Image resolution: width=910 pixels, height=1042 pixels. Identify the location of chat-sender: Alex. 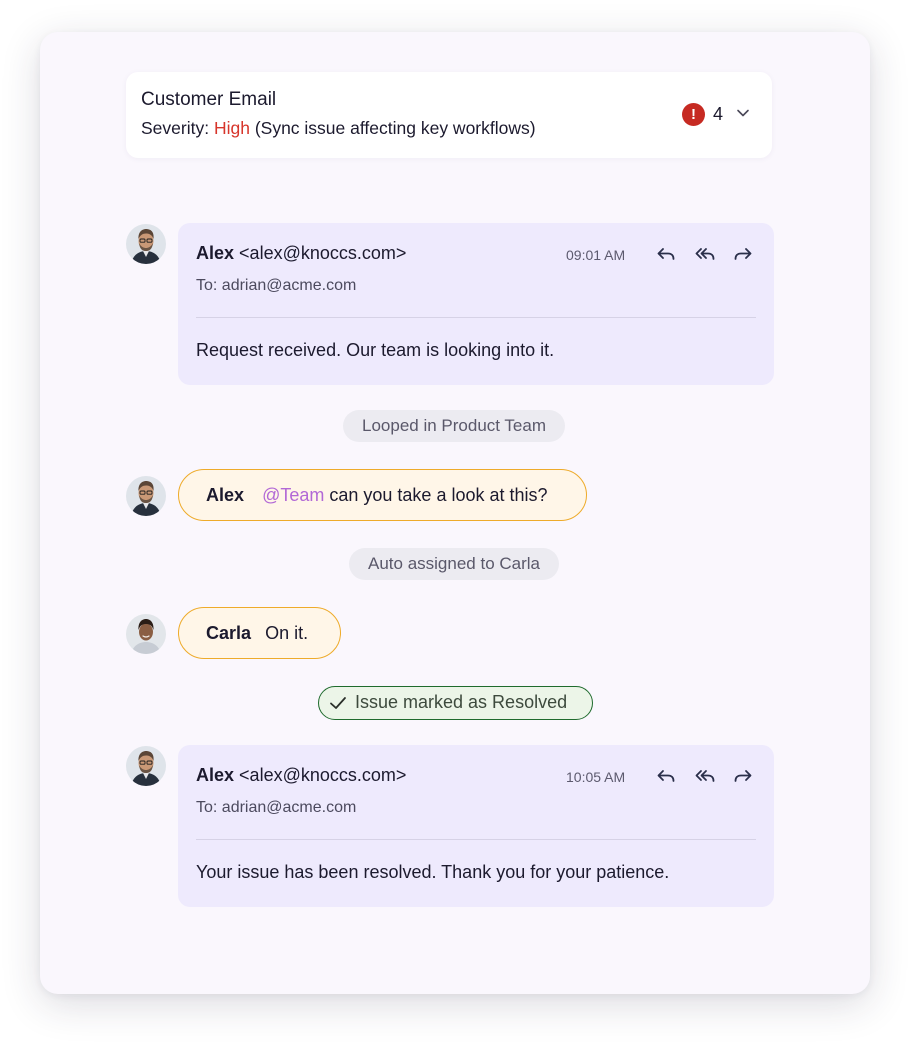
(225, 495).